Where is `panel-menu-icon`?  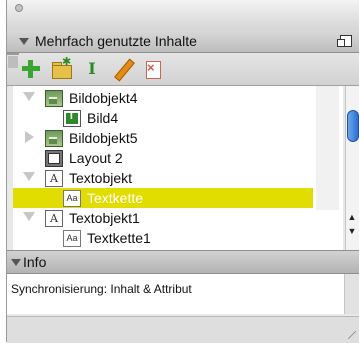 panel-menu-icon is located at coordinates (344, 41).